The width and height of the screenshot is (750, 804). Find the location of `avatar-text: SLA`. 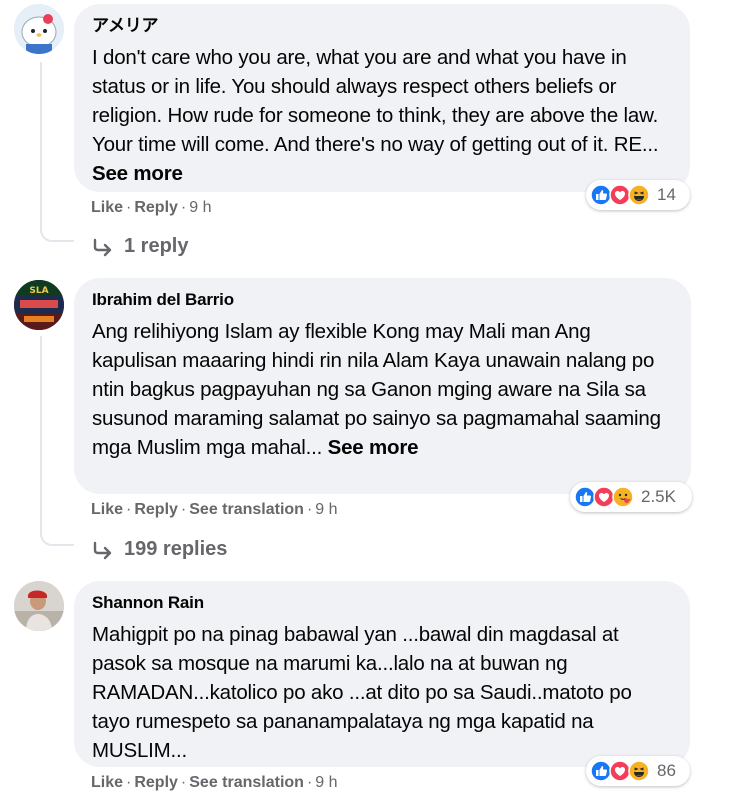

avatar-text: SLA is located at coordinates (38, 291).